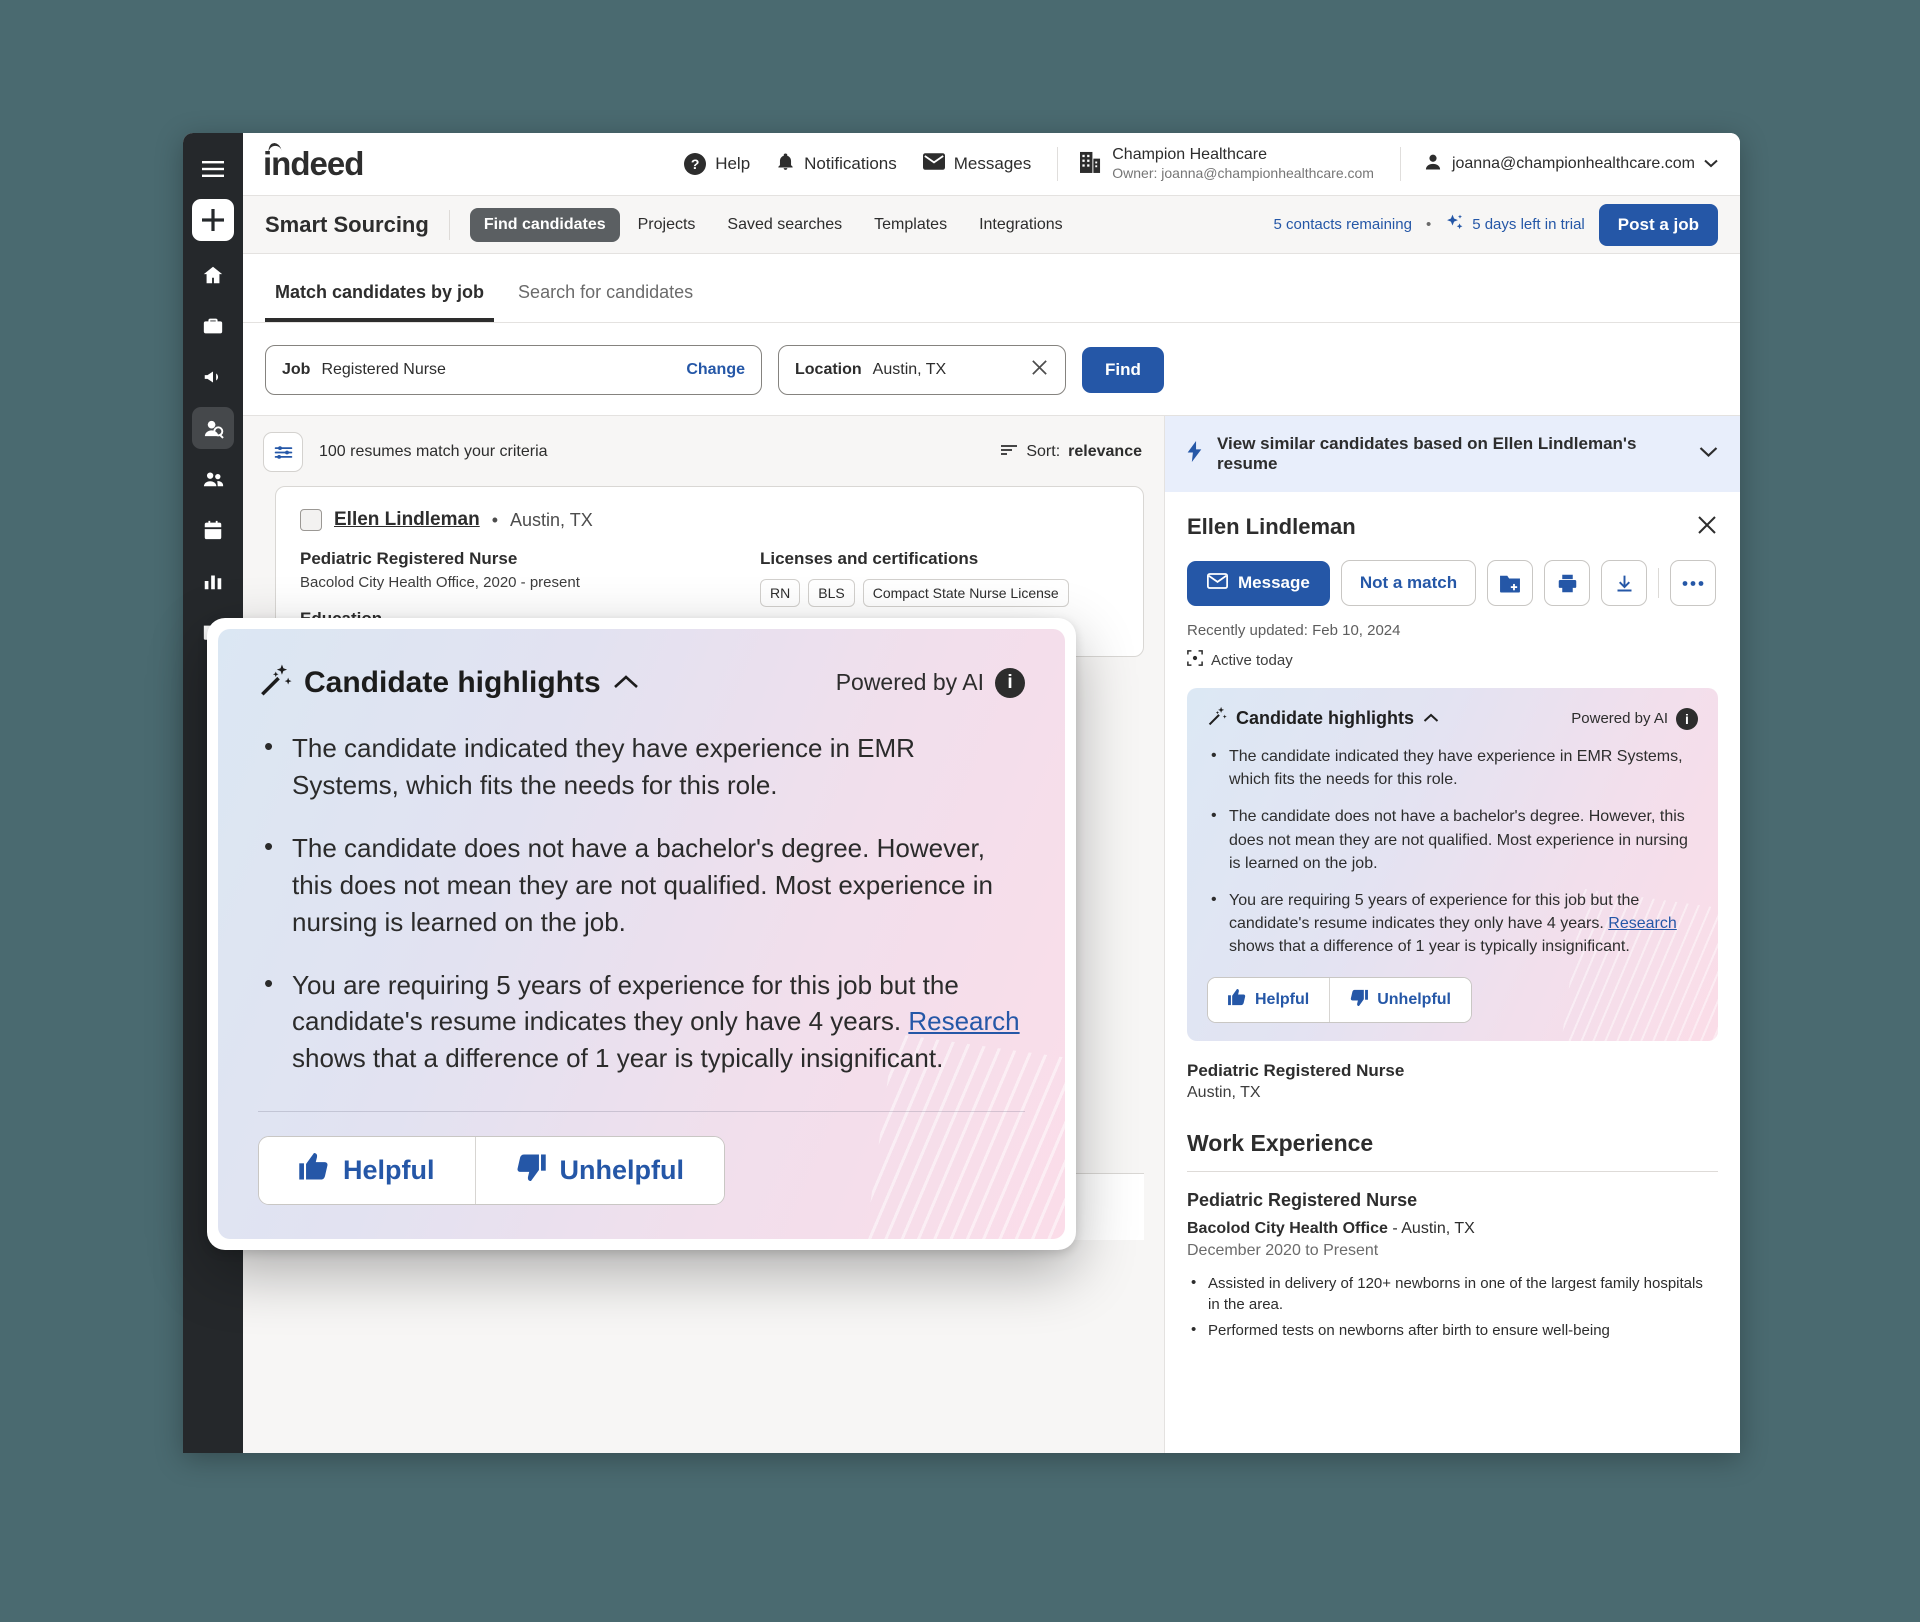 The height and width of the screenshot is (1622, 1920). Describe the element at coordinates (407, 520) in the screenshot. I see `candidate-name-link: Ellen Lindleman` at that location.